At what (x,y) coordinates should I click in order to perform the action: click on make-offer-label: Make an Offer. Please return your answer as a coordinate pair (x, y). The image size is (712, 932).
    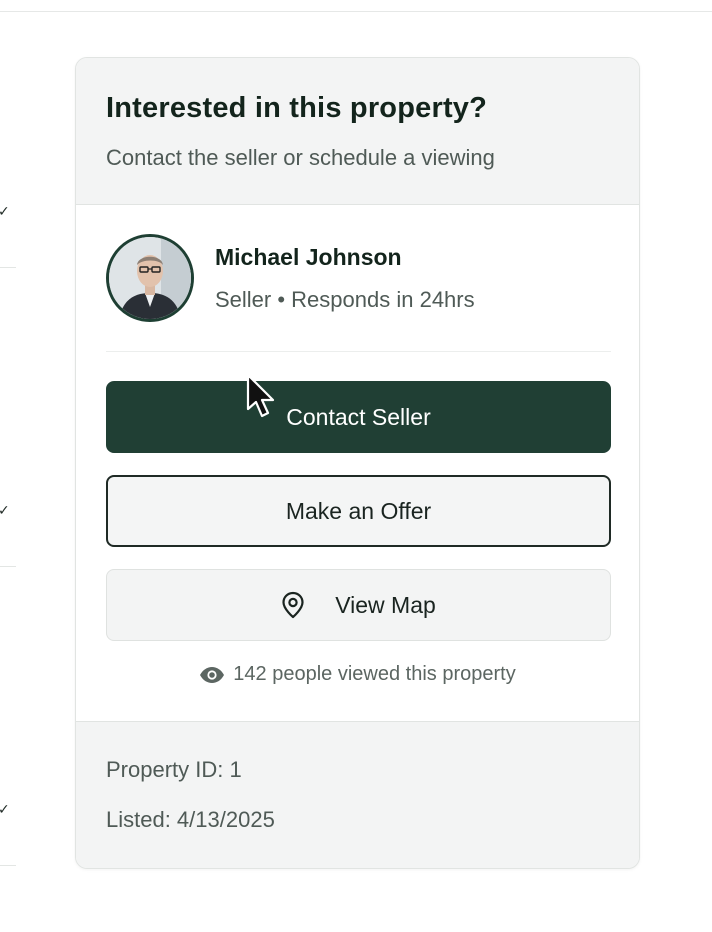
    Looking at the image, I should click on (358, 510).